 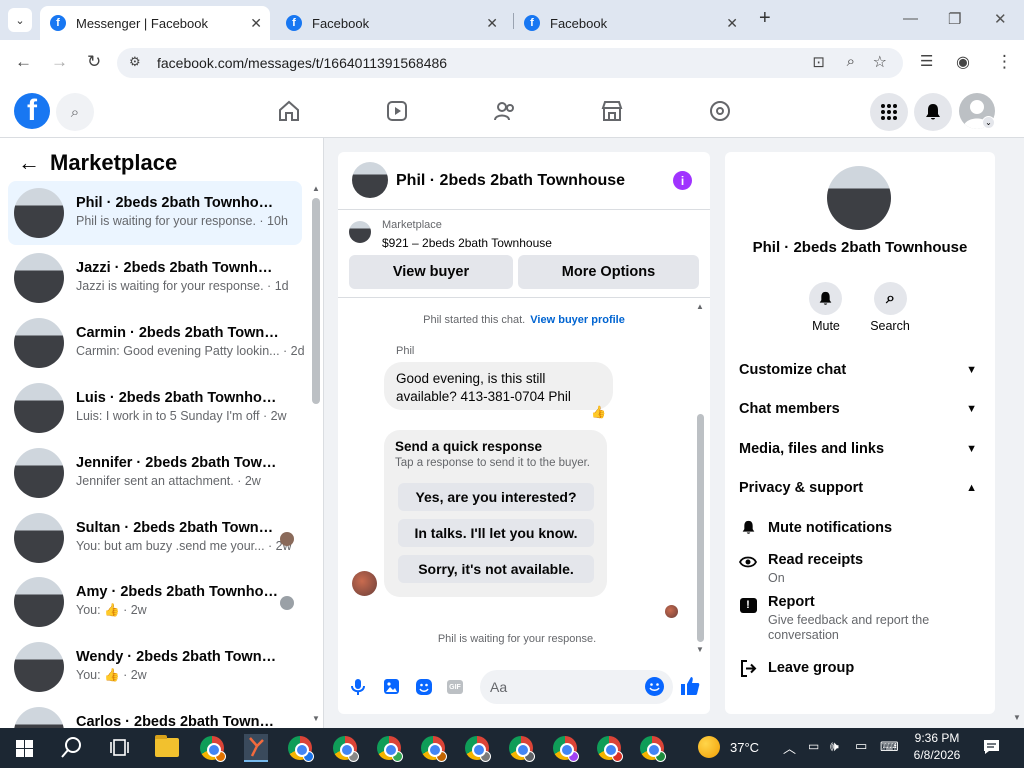 I want to click on close-window-icon: ✕, so click(x=1000, y=19).